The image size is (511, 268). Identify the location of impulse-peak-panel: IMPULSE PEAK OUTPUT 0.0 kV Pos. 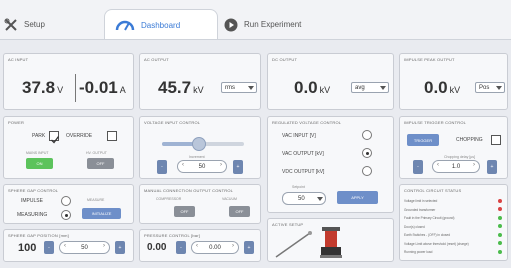
(453, 81).